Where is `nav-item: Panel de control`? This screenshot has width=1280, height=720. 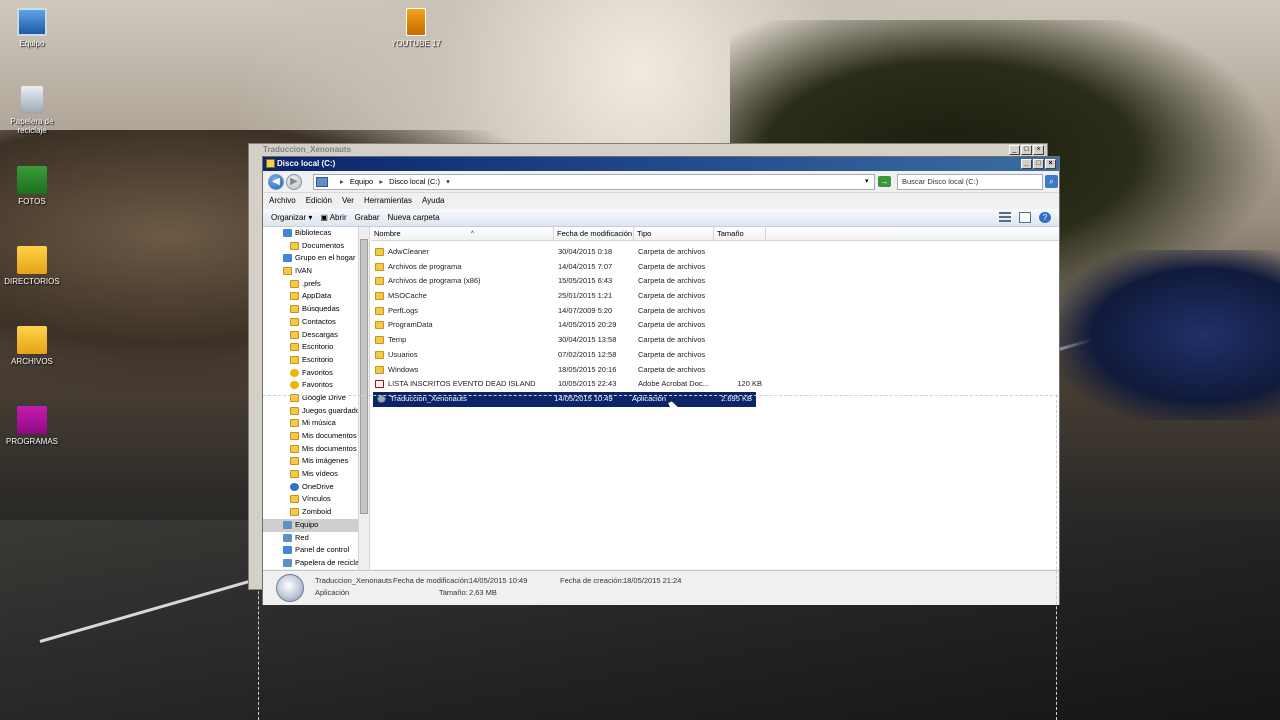
nav-item: Panel de control is located at coordinates (316, 550).